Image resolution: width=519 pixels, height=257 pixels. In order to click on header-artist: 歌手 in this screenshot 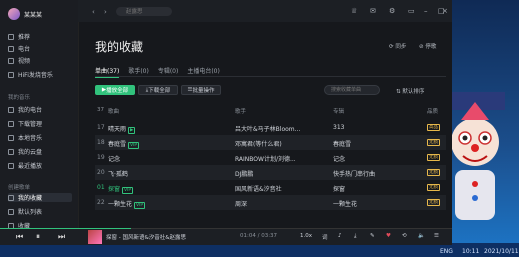, I will do `click(240, 111)`.